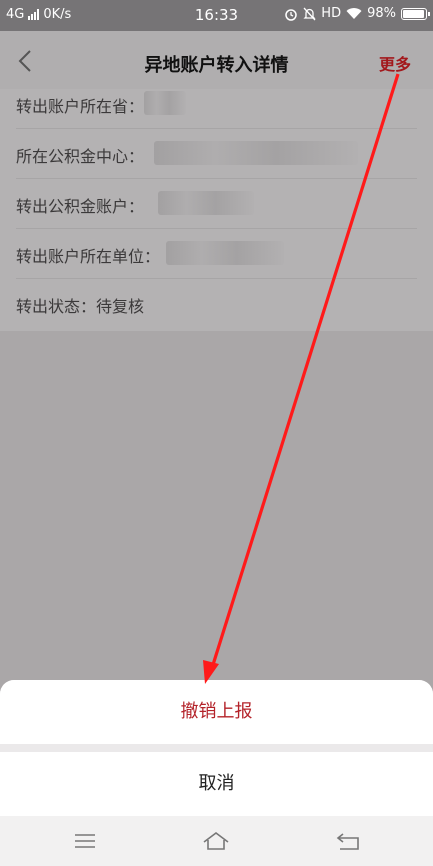  Describe the element at coordinates (216, 712) in the screenshot. I see `revoke-report-button: 撤销上报` at that location.